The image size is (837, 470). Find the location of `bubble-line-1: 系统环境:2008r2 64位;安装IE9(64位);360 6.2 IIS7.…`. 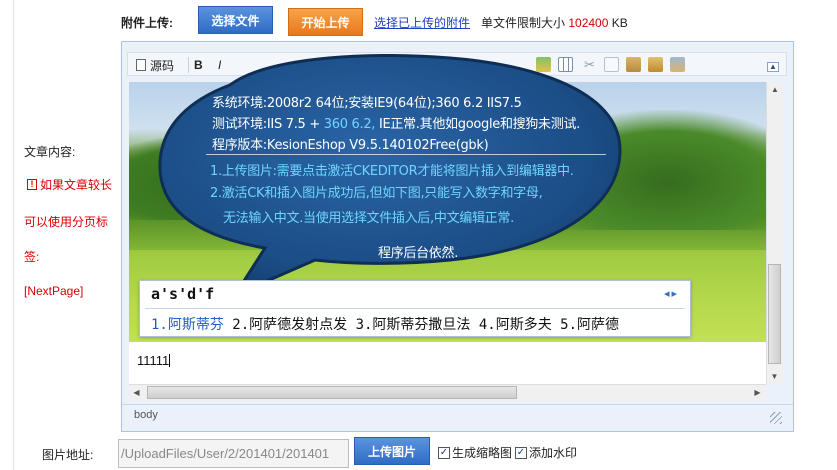

bubble-line-1: 系统环境:2008r2 64位;安装IE9(64位);360 6.2 IIS7.… is located at coordinates (367, 103).